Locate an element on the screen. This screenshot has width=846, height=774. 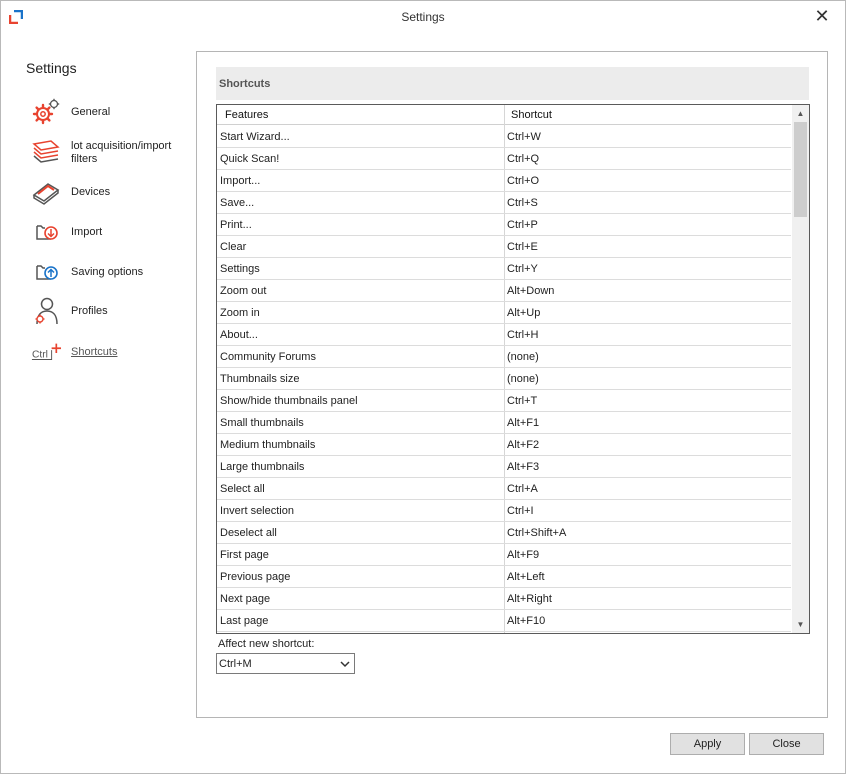
chevron-down-icon is located at coordinates (345, 664).